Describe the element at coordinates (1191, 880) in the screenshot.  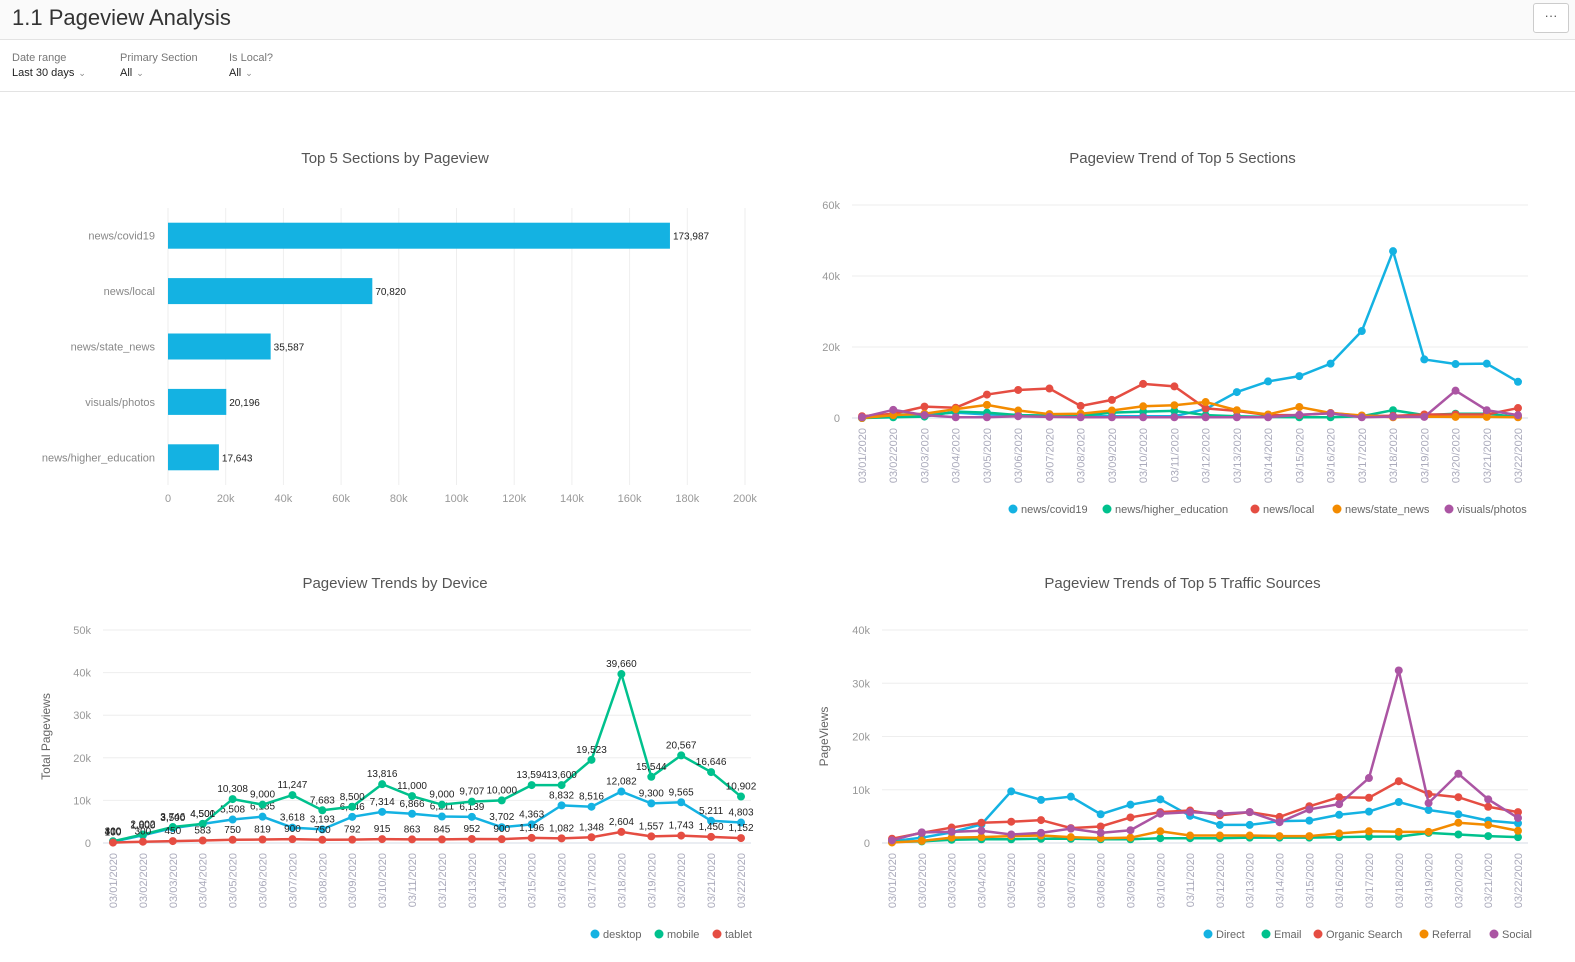
I see `x-tick-label: 03/11/2020` at that location.